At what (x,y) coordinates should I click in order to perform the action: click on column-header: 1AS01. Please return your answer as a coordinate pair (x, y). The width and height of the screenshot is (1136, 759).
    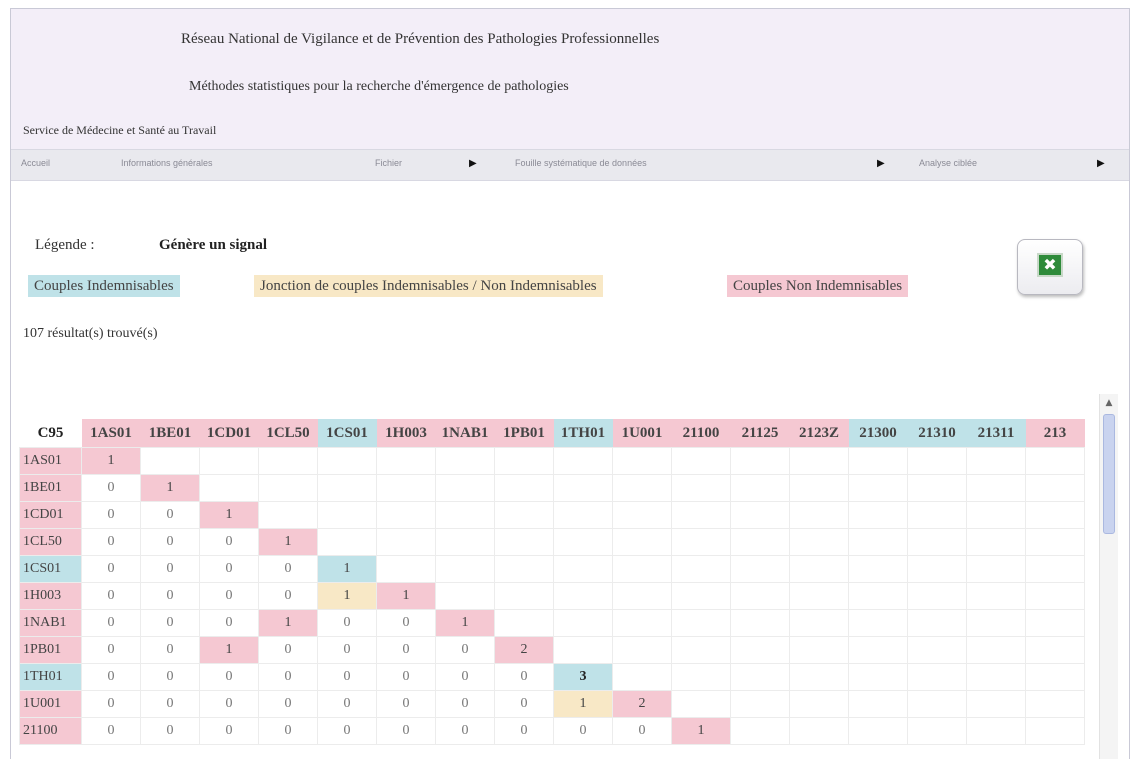
    Looking at the image, I should click on (111, 433).